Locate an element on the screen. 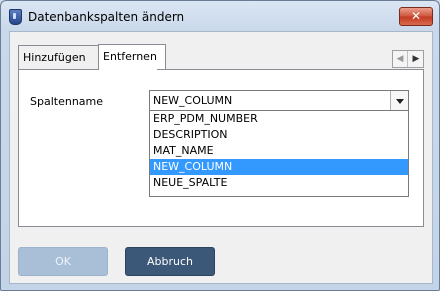 The image size is (440, 291). tab-scroll-buttons: ◀ ▶ is located at coordinates (408, 59).